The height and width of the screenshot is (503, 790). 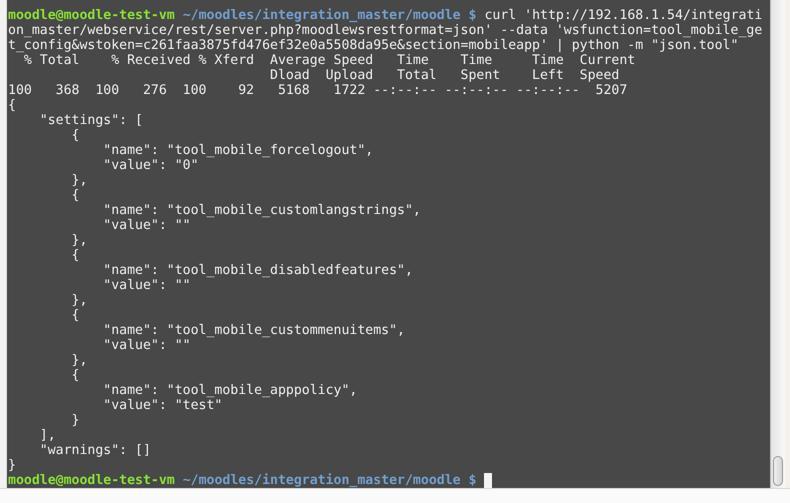 What do you see at coordinates (261, 210) in the screenshot?
I see `output-line: "name": "tool_mobile_customlangstrings",` at bounding box center [261, 210].